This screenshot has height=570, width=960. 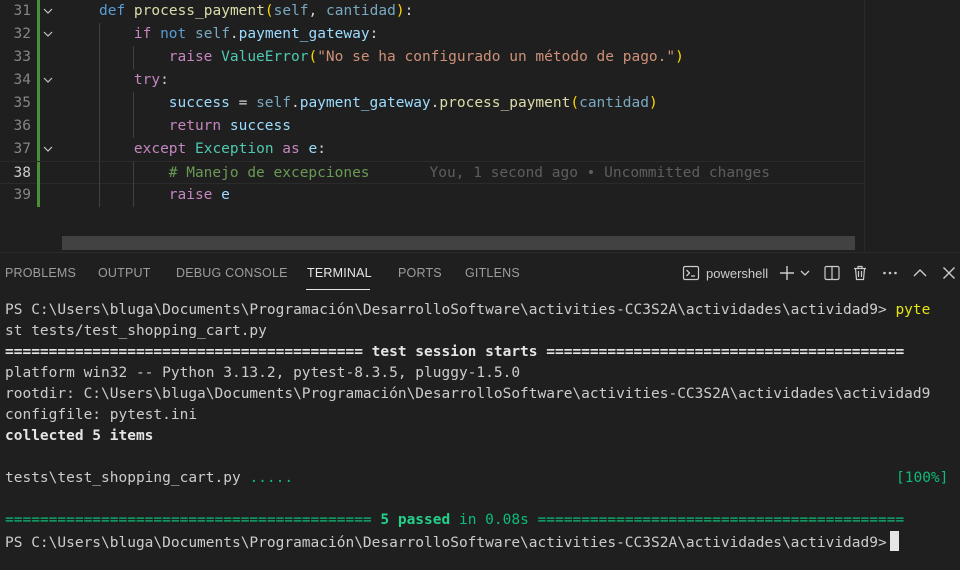 I want to click on code-text: def process_payment(self, cantidad):, so click(x=256, y=11).